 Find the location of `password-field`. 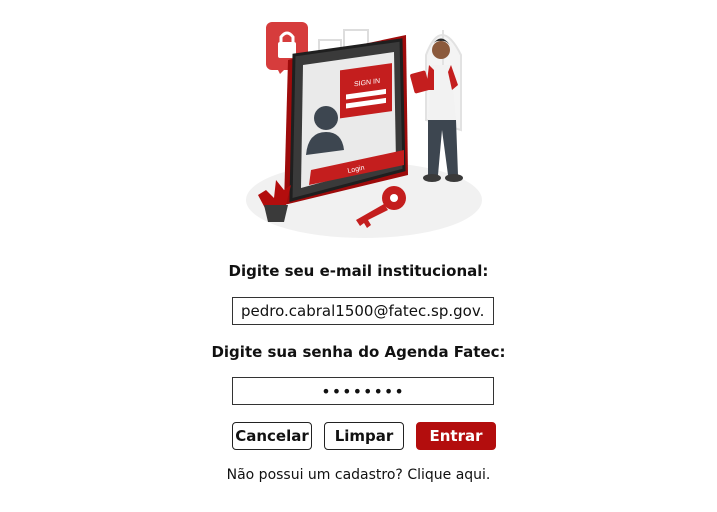

password-field is located at coordinates (363, 391).